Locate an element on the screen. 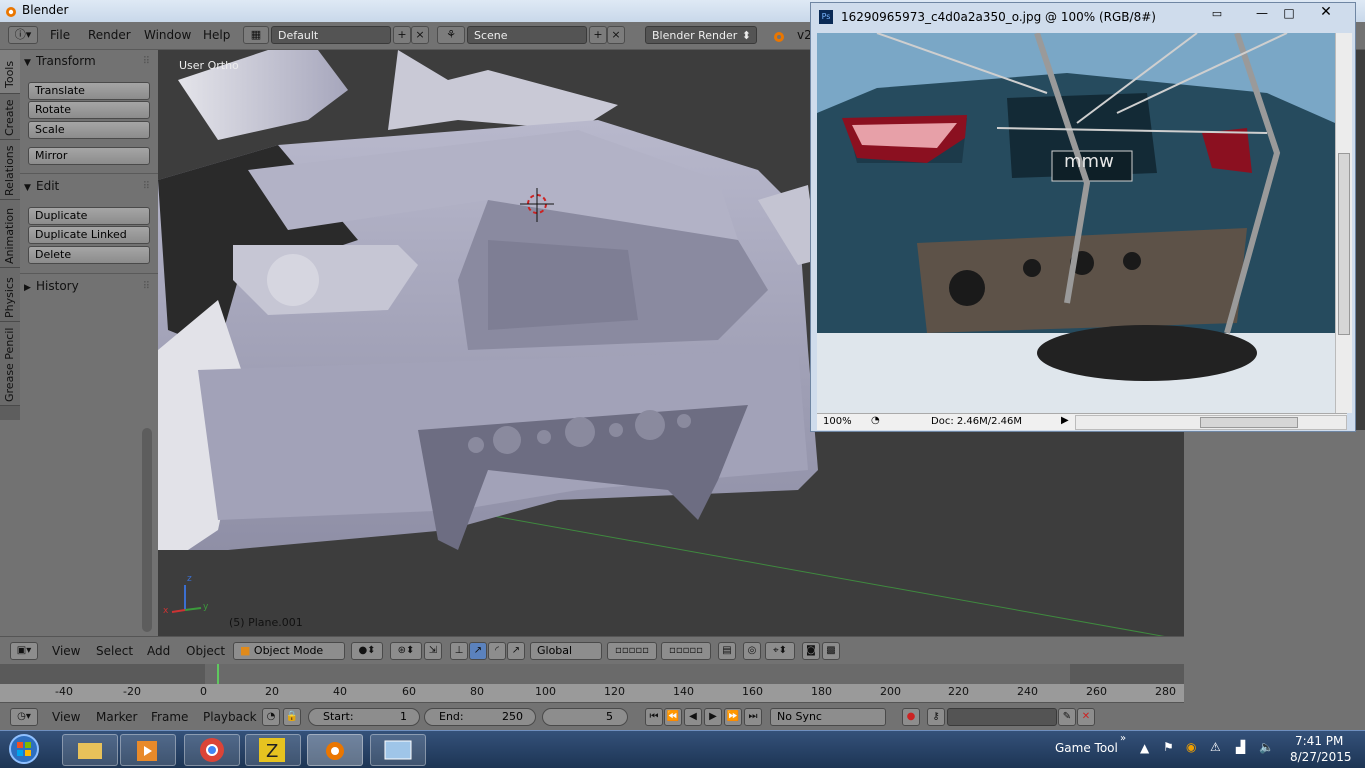 This screenshot has width=1365, height=768. menu-file: File is located at coordinates (60, 35).